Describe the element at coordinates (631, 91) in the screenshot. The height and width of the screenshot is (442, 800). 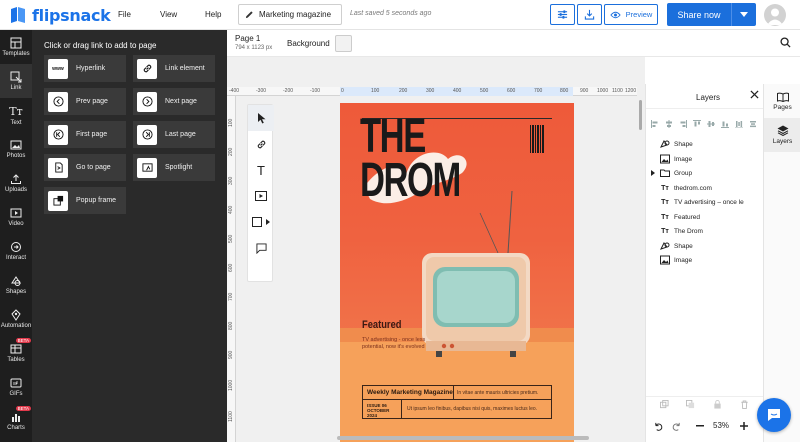
I see `ruler-tick: 1200` at that location.